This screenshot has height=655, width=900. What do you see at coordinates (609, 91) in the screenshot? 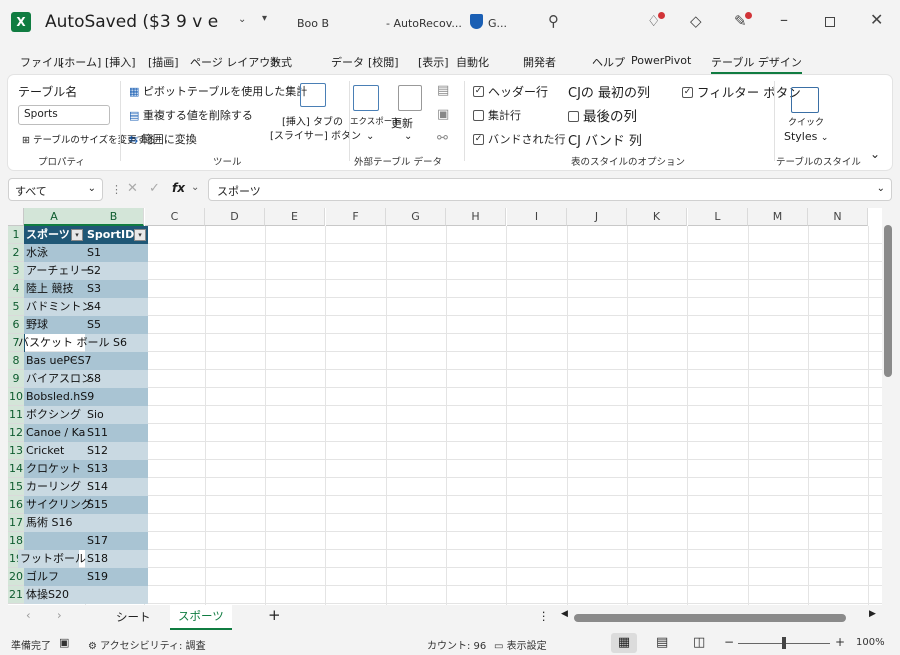
I see `first-column-checkbox: CJの 最初の列` at bounding box center [609, 91].